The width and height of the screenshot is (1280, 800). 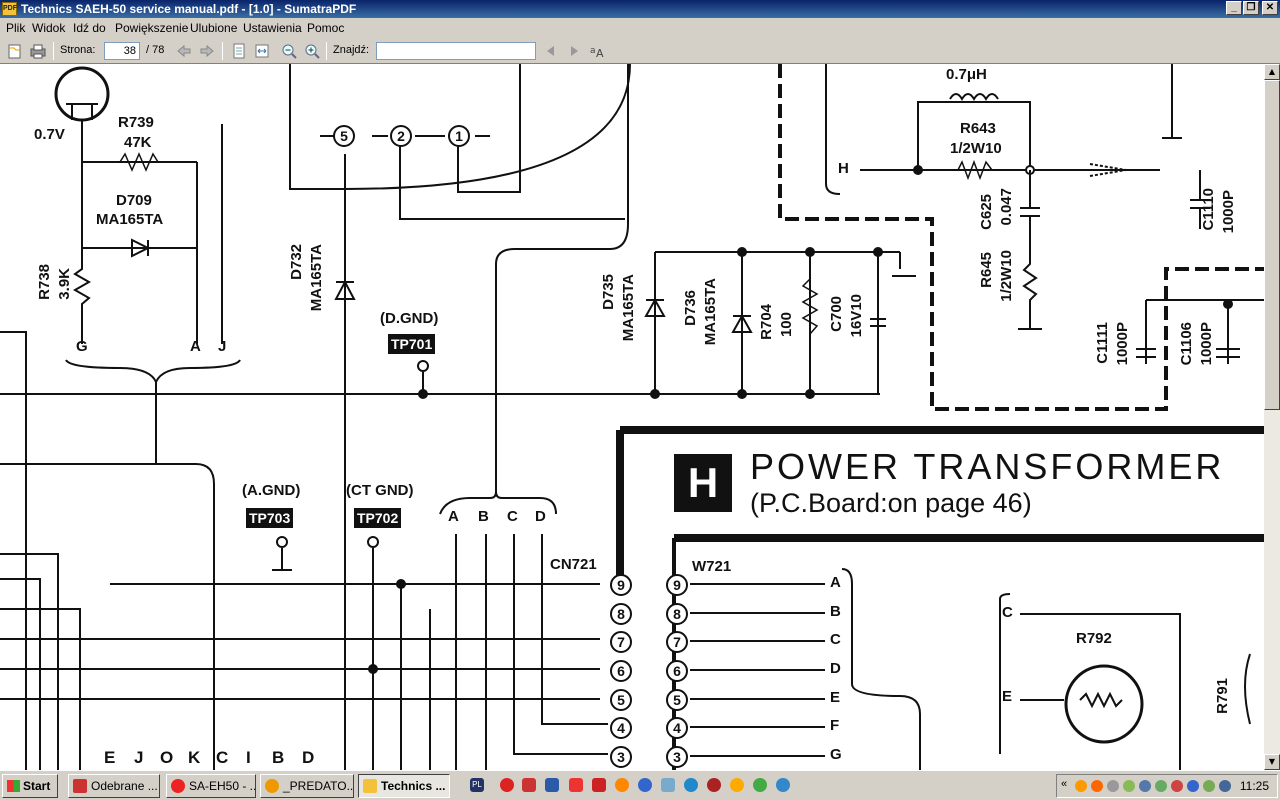 What do you see at coordinates (38, 51) in the screenshot?
I see `print-icon` at bounding box center [38, 51].